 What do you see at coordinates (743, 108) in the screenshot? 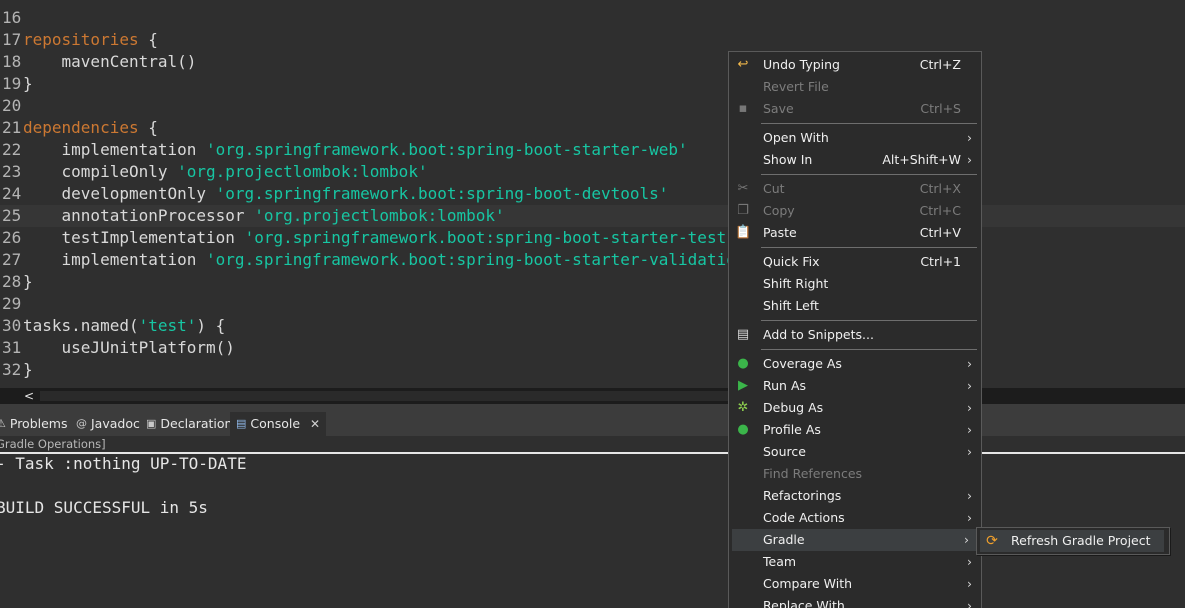
I see `save-icon: ▪` at bounding box center [743, 108].